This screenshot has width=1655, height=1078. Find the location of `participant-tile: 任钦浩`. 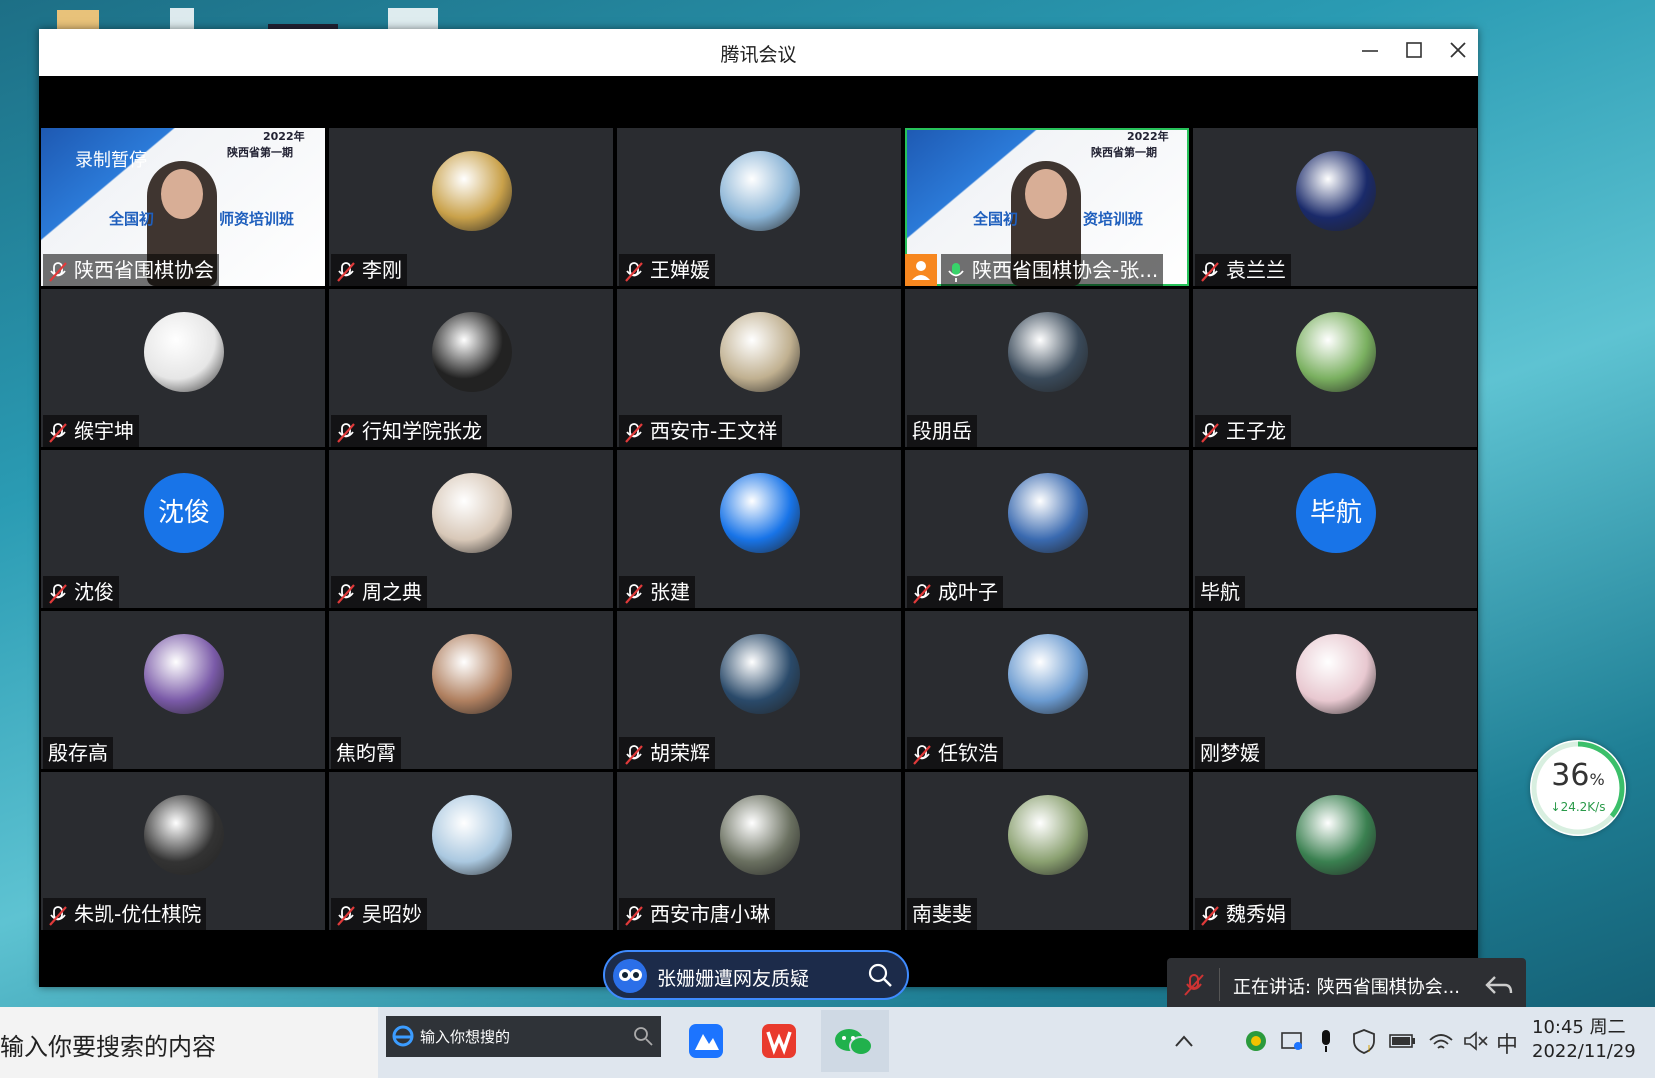

participant-tile: 任钦浩 is located at coordinates (1047, 690).